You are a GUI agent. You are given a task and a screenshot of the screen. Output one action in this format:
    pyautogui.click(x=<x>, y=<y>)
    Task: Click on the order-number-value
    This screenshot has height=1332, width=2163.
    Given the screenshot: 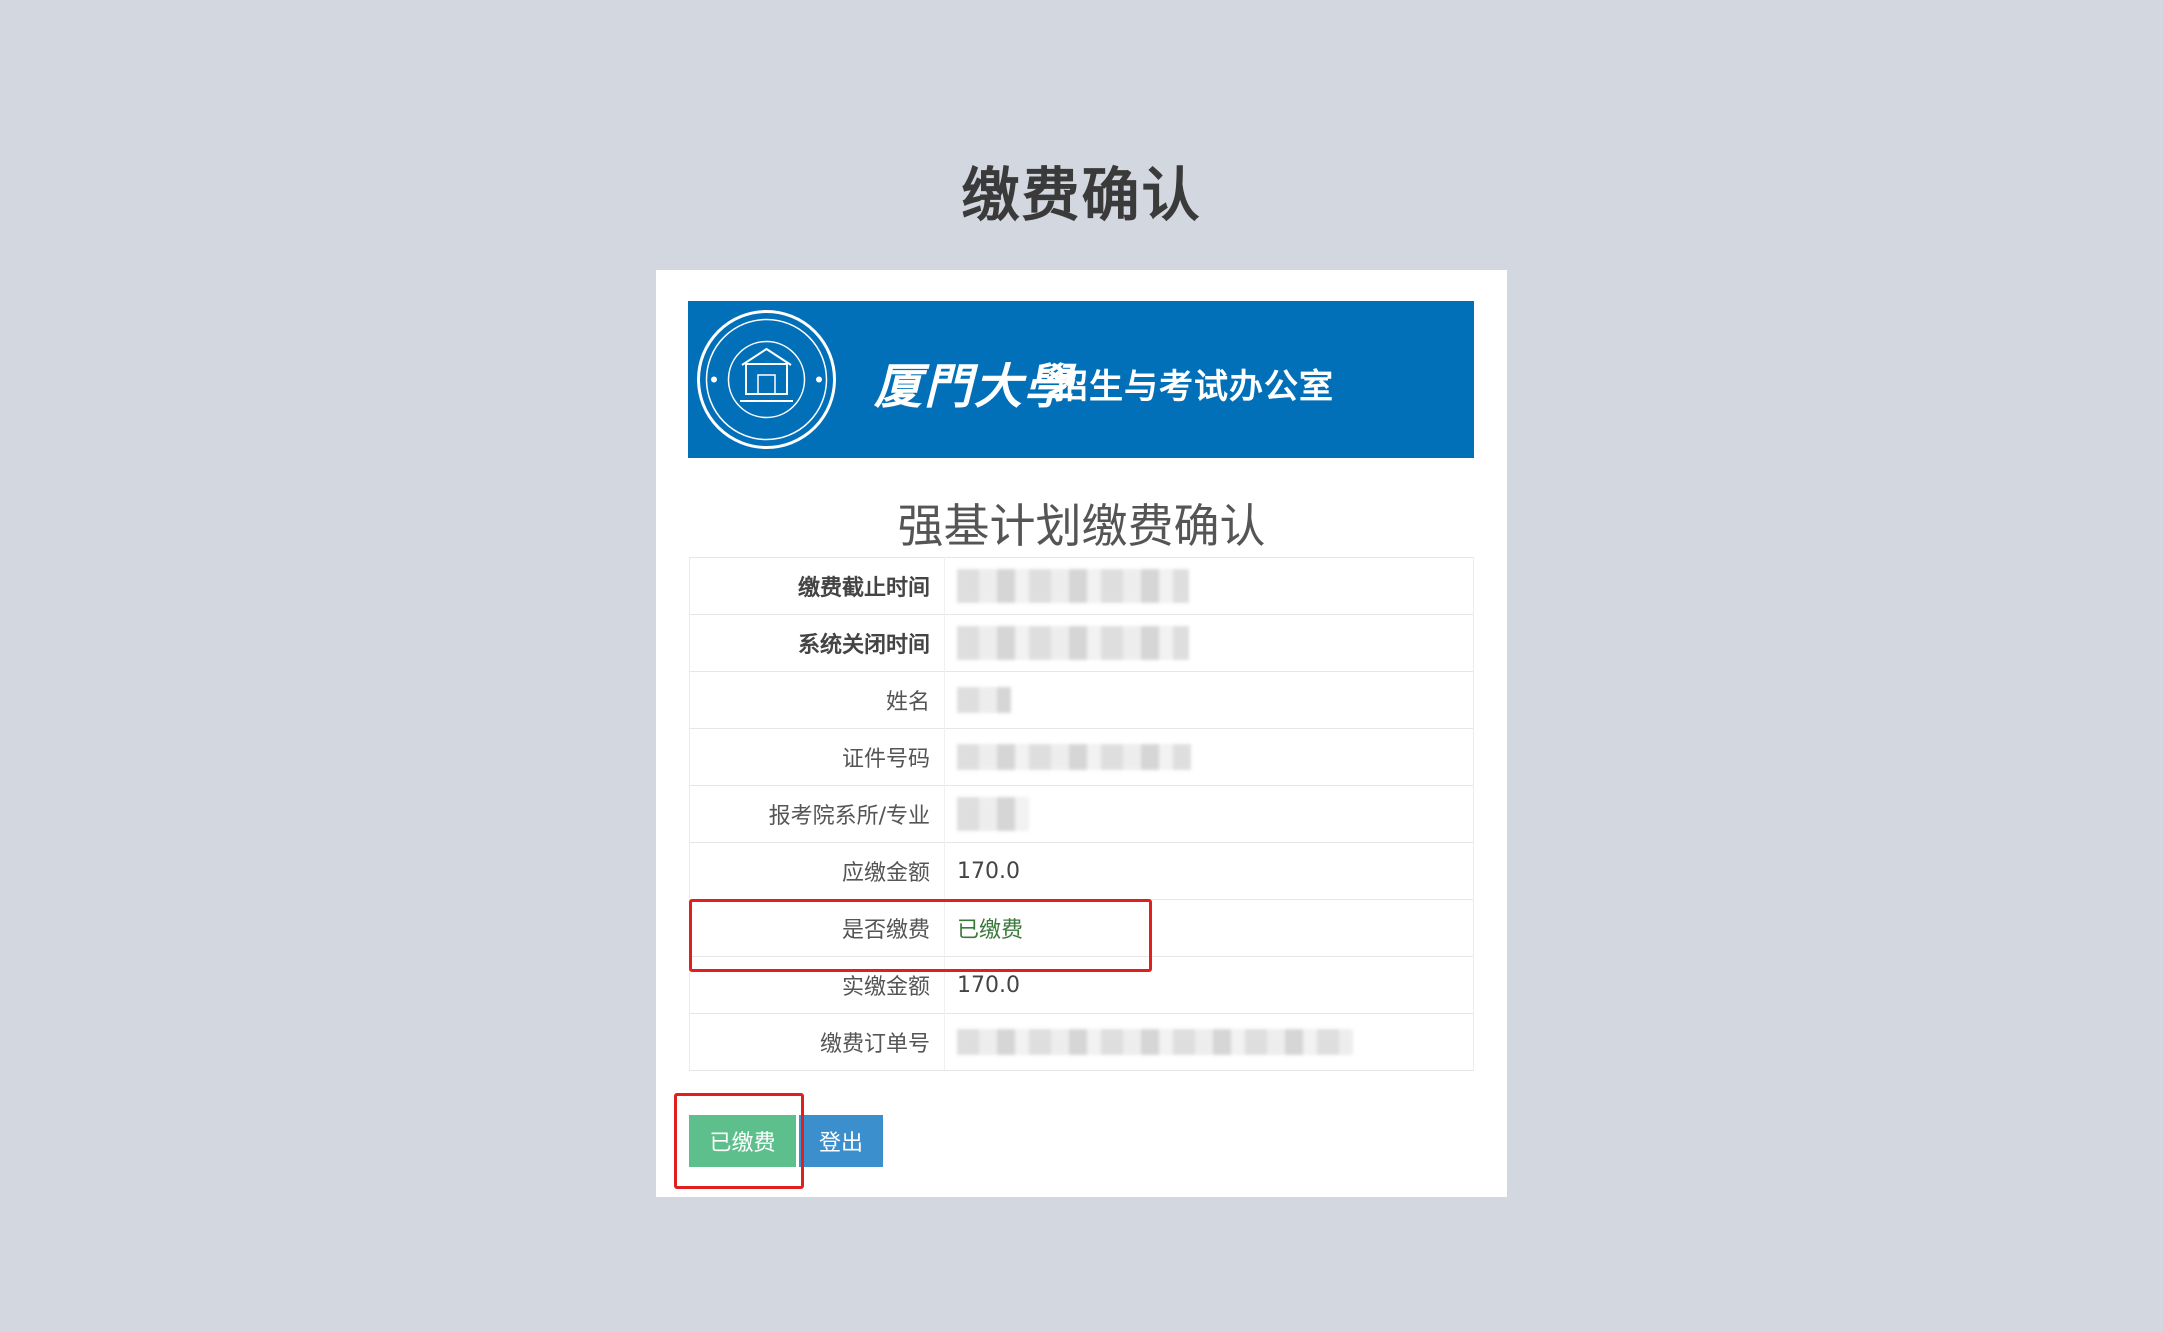 What is the action you would take?
    pyautogui.click(x=1209, y=1042)
    